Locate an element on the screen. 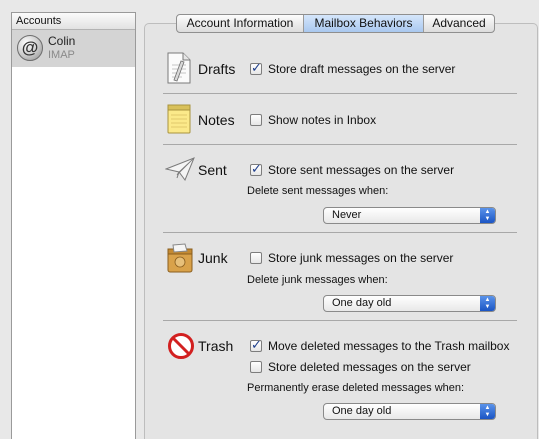  paper-plane-icon is located at coordinates (180, 169).